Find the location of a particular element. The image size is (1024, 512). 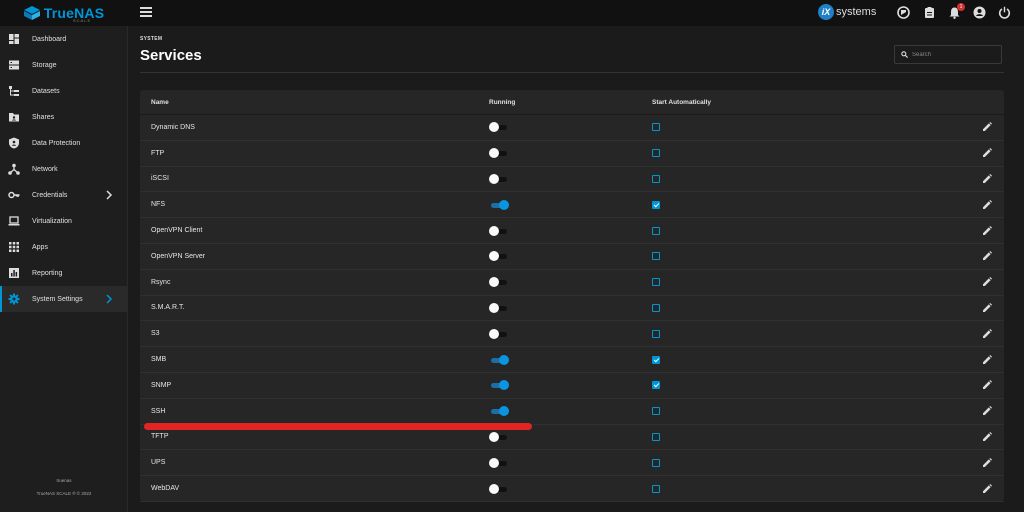

sidebar-item-apps: Apps is located at coordinates (63, 247).